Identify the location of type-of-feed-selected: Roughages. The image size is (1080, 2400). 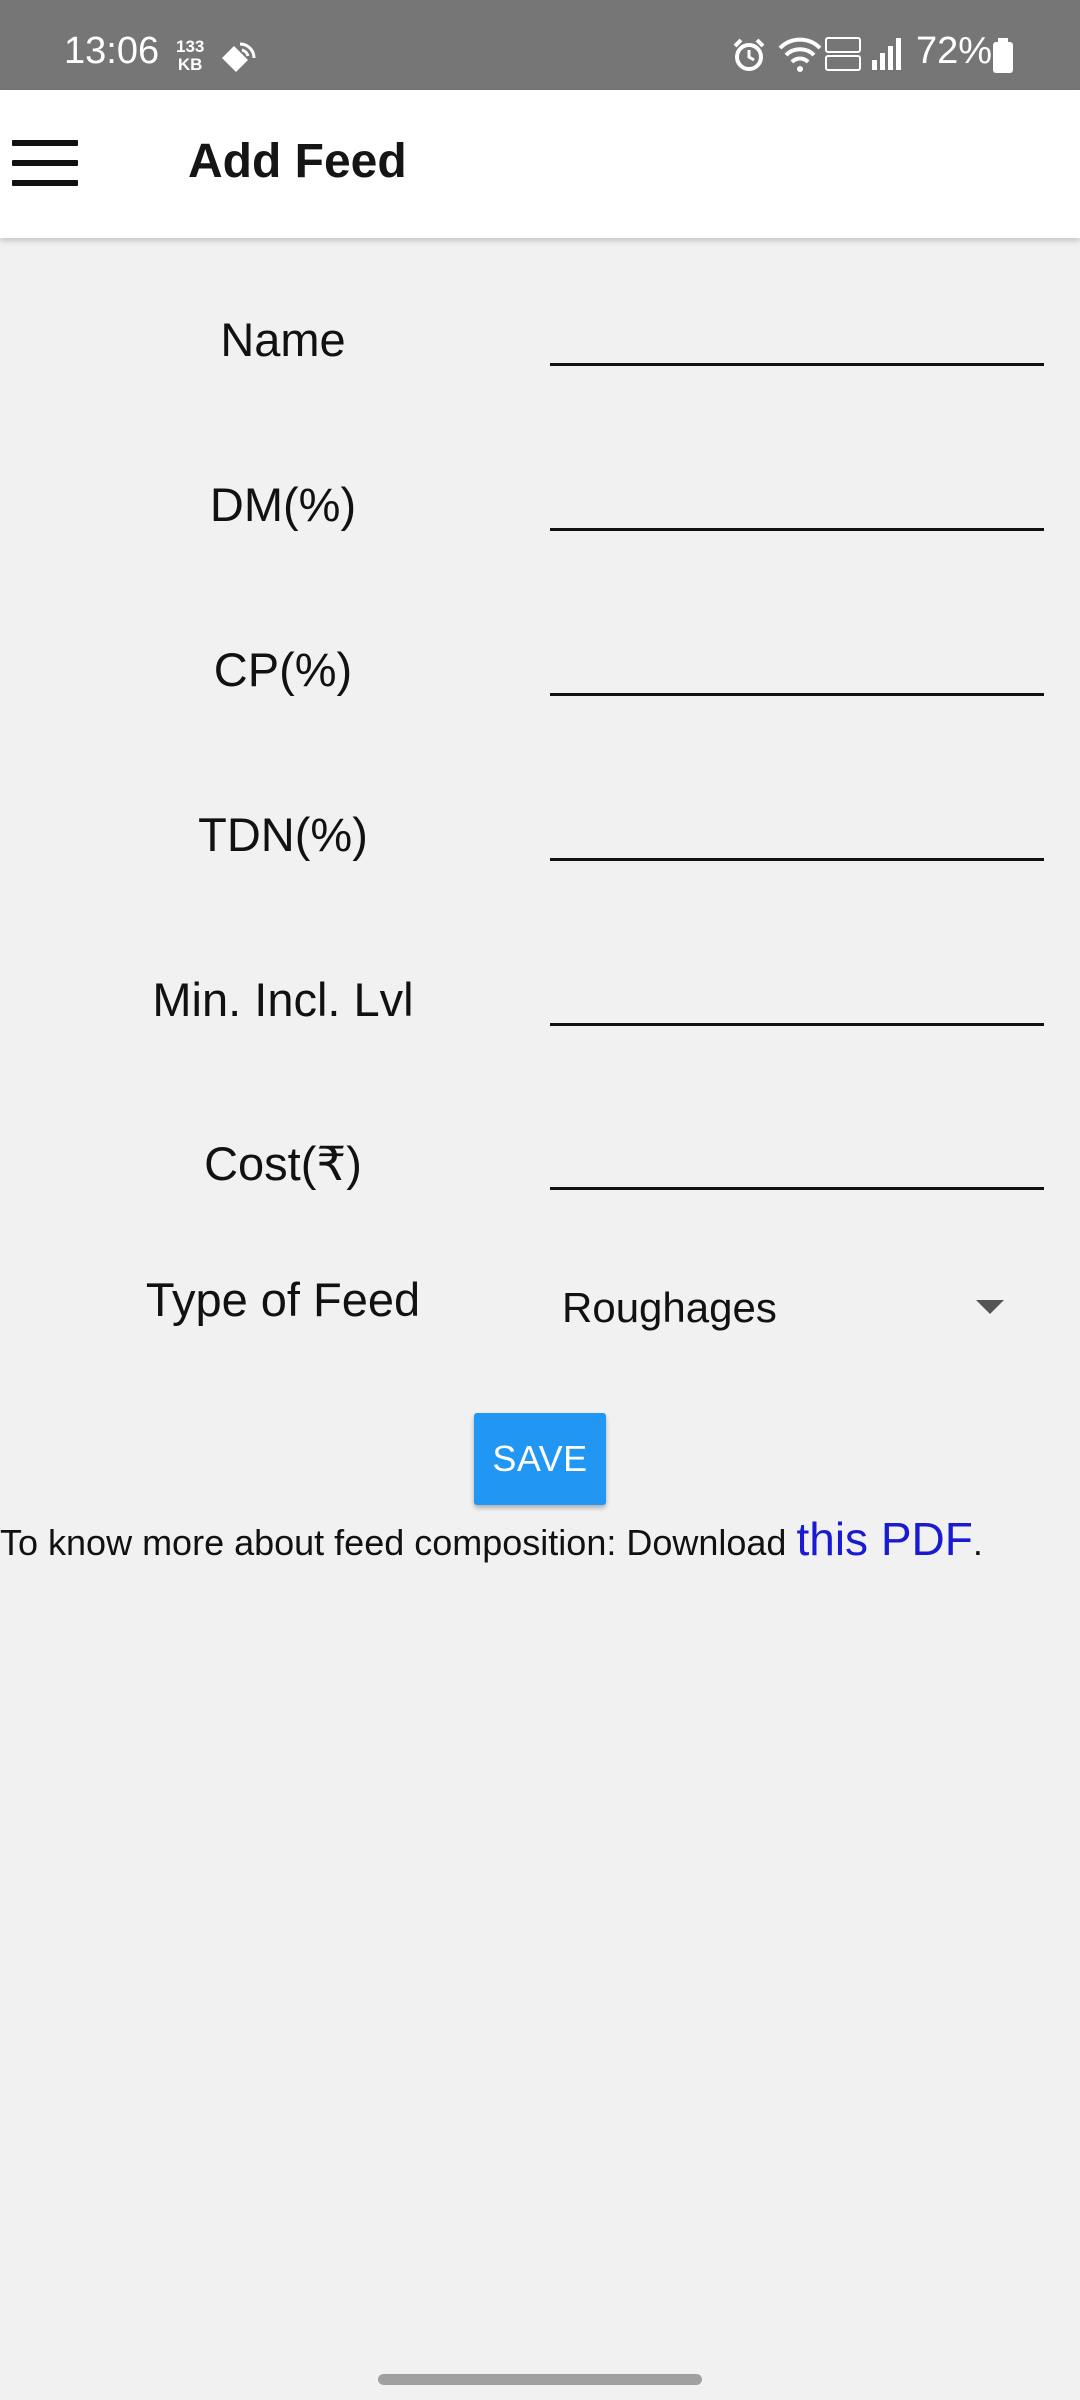
(669, 1307).